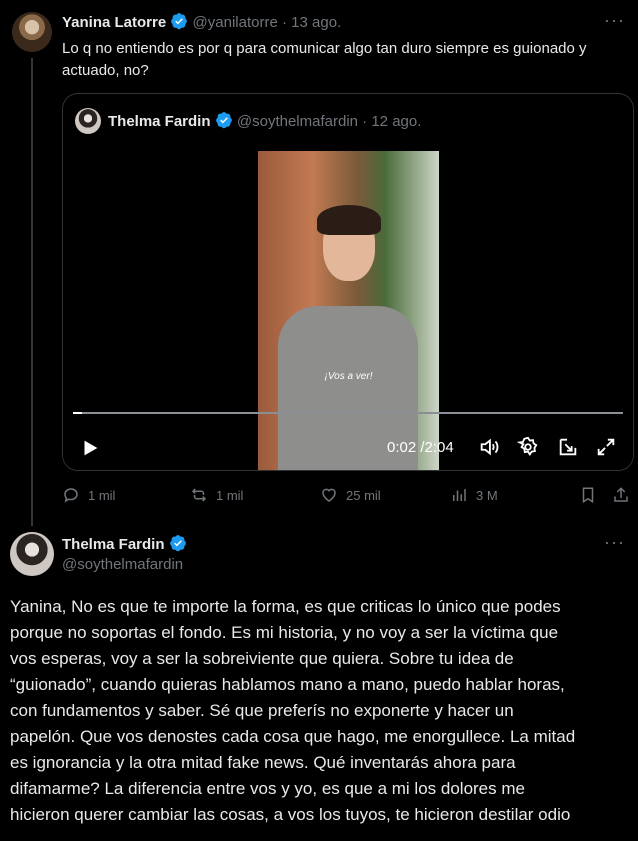 The width and height of the screenshot is (638, 841). Describe the element at coordinates (363, 495) in the screenshot. I see `like-count: 25 mil` at that location.